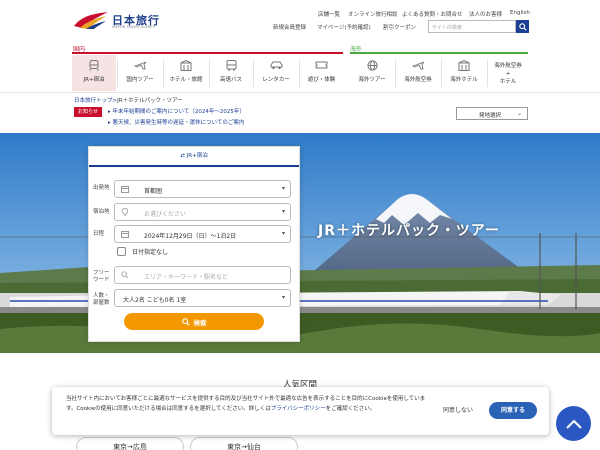 This screenshot has height=450, width=600. What do you see at coordinates (165, 214) in the screenshot?
I see `stay-placeholder: お選びください` at bounding box center [165, 214].